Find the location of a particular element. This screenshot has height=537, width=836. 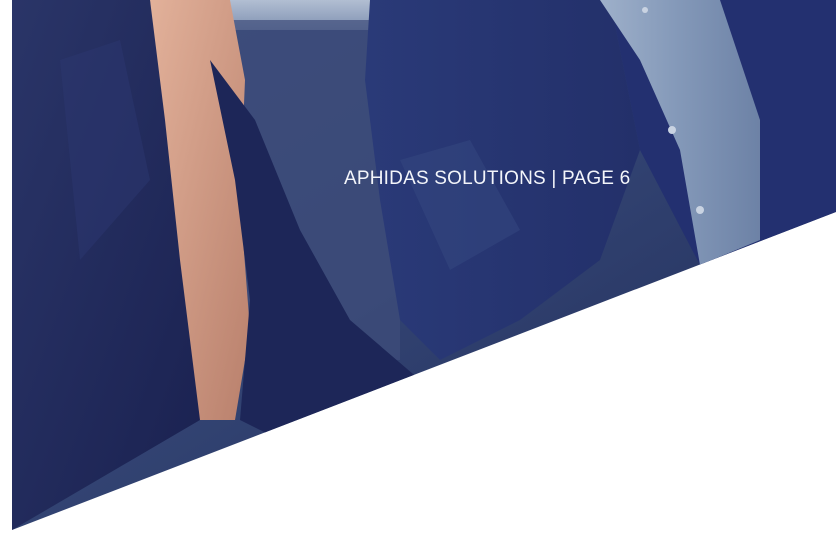

page-footer-label: APHIDAS SOLUTIONS | PAGE 6 is located at coordinates (487, 178).